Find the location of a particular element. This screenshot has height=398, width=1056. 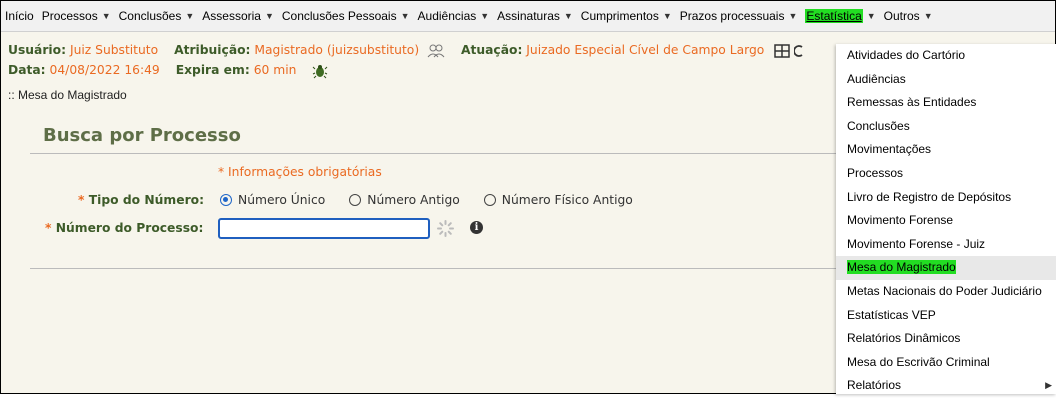

grid-icon is located at coordinates (784, 50).